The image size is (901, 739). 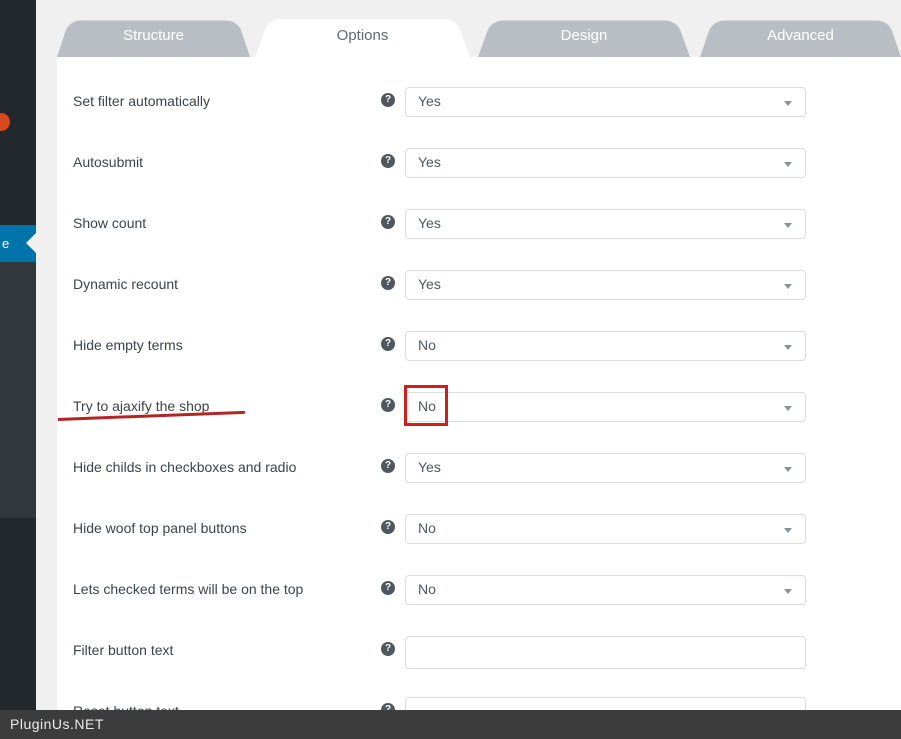 What do you see at coordinates (605, 407) in the screenshot?
I see `try-to-ajaxify-the-shop-dropdown: No` at bounding box center [605, 407].